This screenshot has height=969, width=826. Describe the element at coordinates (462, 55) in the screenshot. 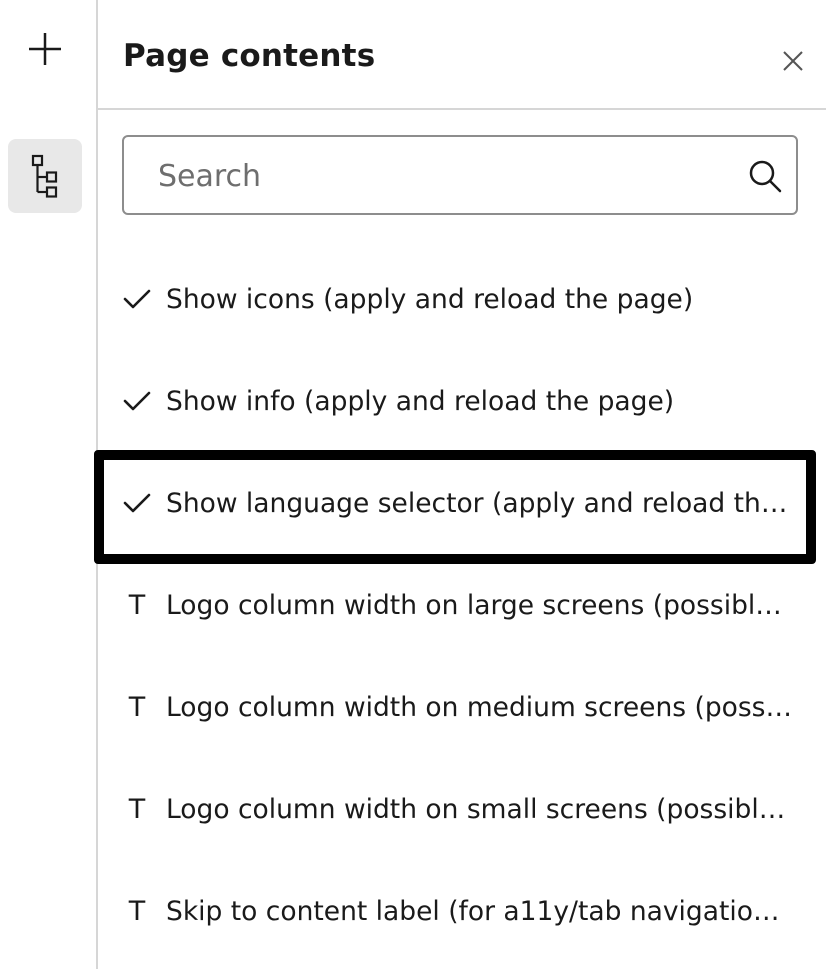

I see `panel-header: Page contents` at that location.